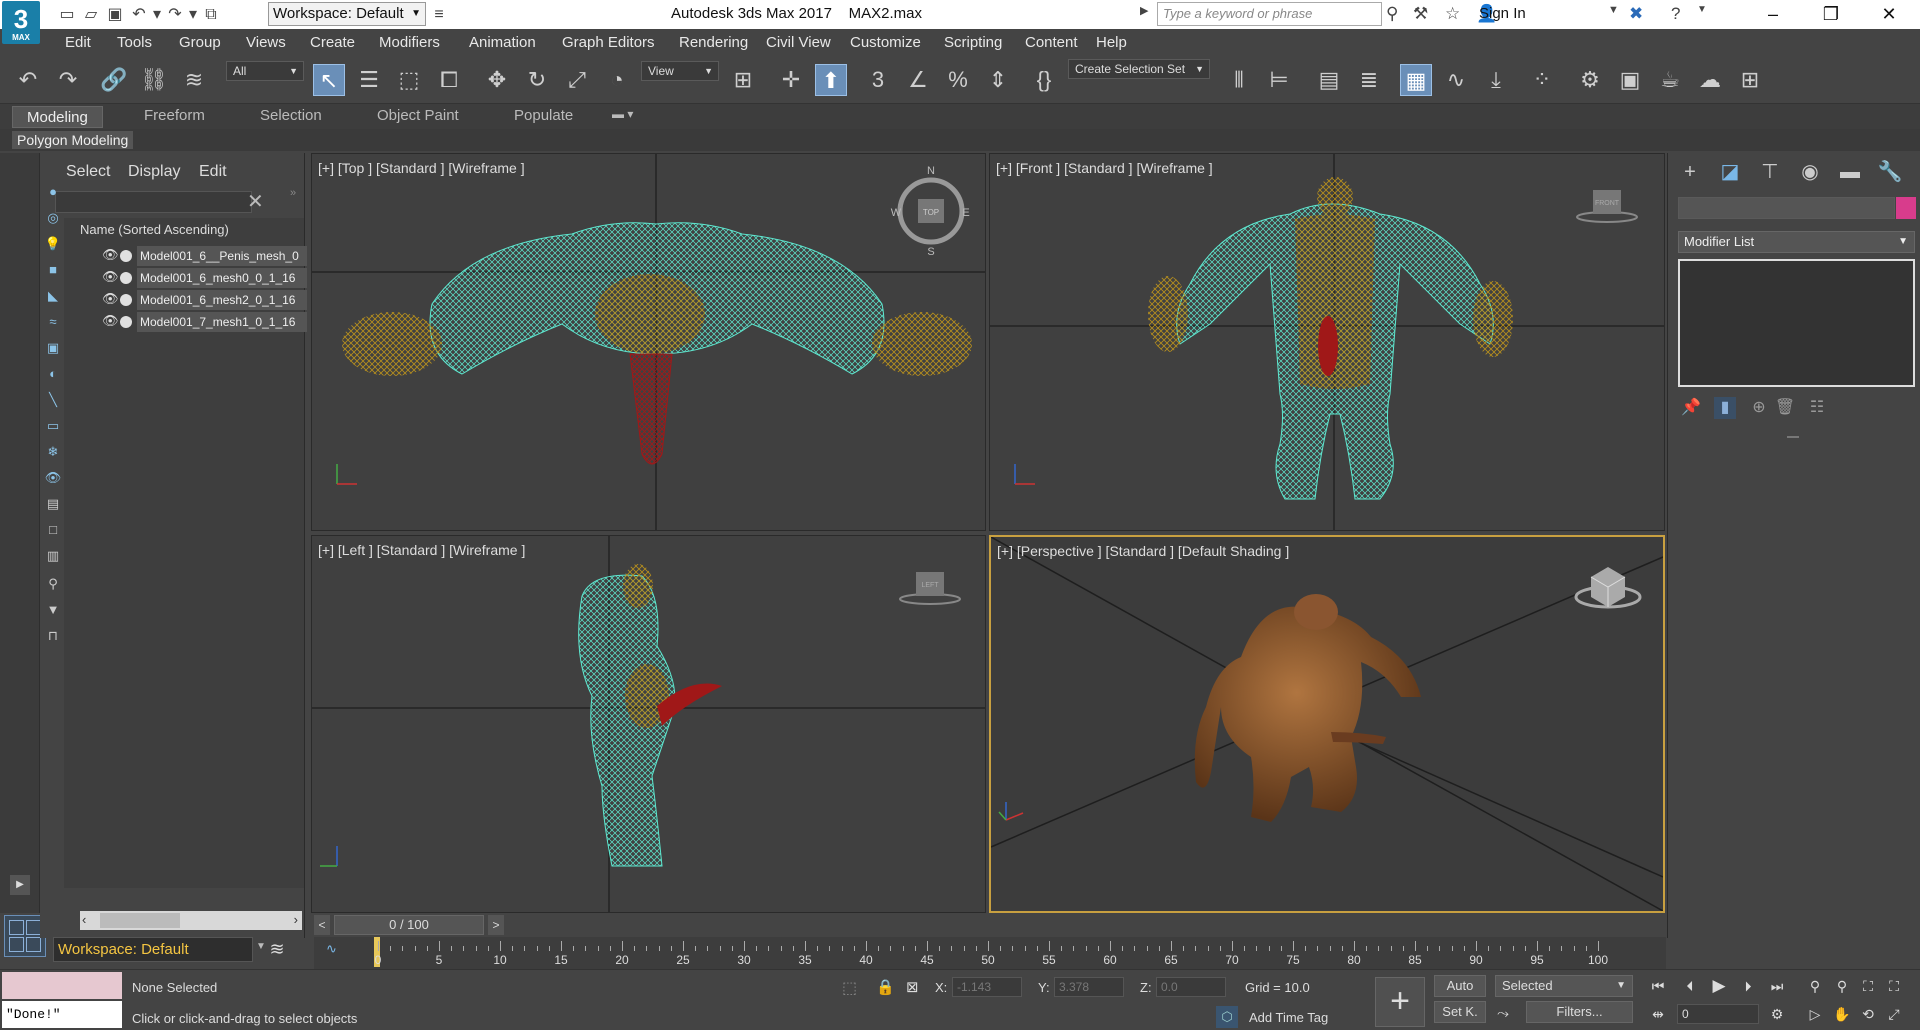  Describe the element at coordinates (1702, 9) in the screenshot. I see `help-dropdown-icon: ▼` at that location.